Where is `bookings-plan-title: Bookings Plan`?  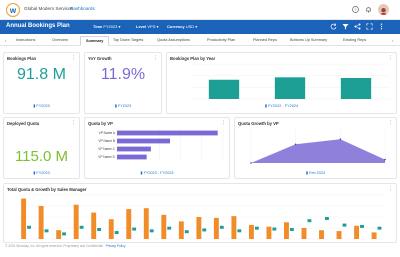
bookings-plan-title: Bookings Plan is located at coordinates (22, 58).